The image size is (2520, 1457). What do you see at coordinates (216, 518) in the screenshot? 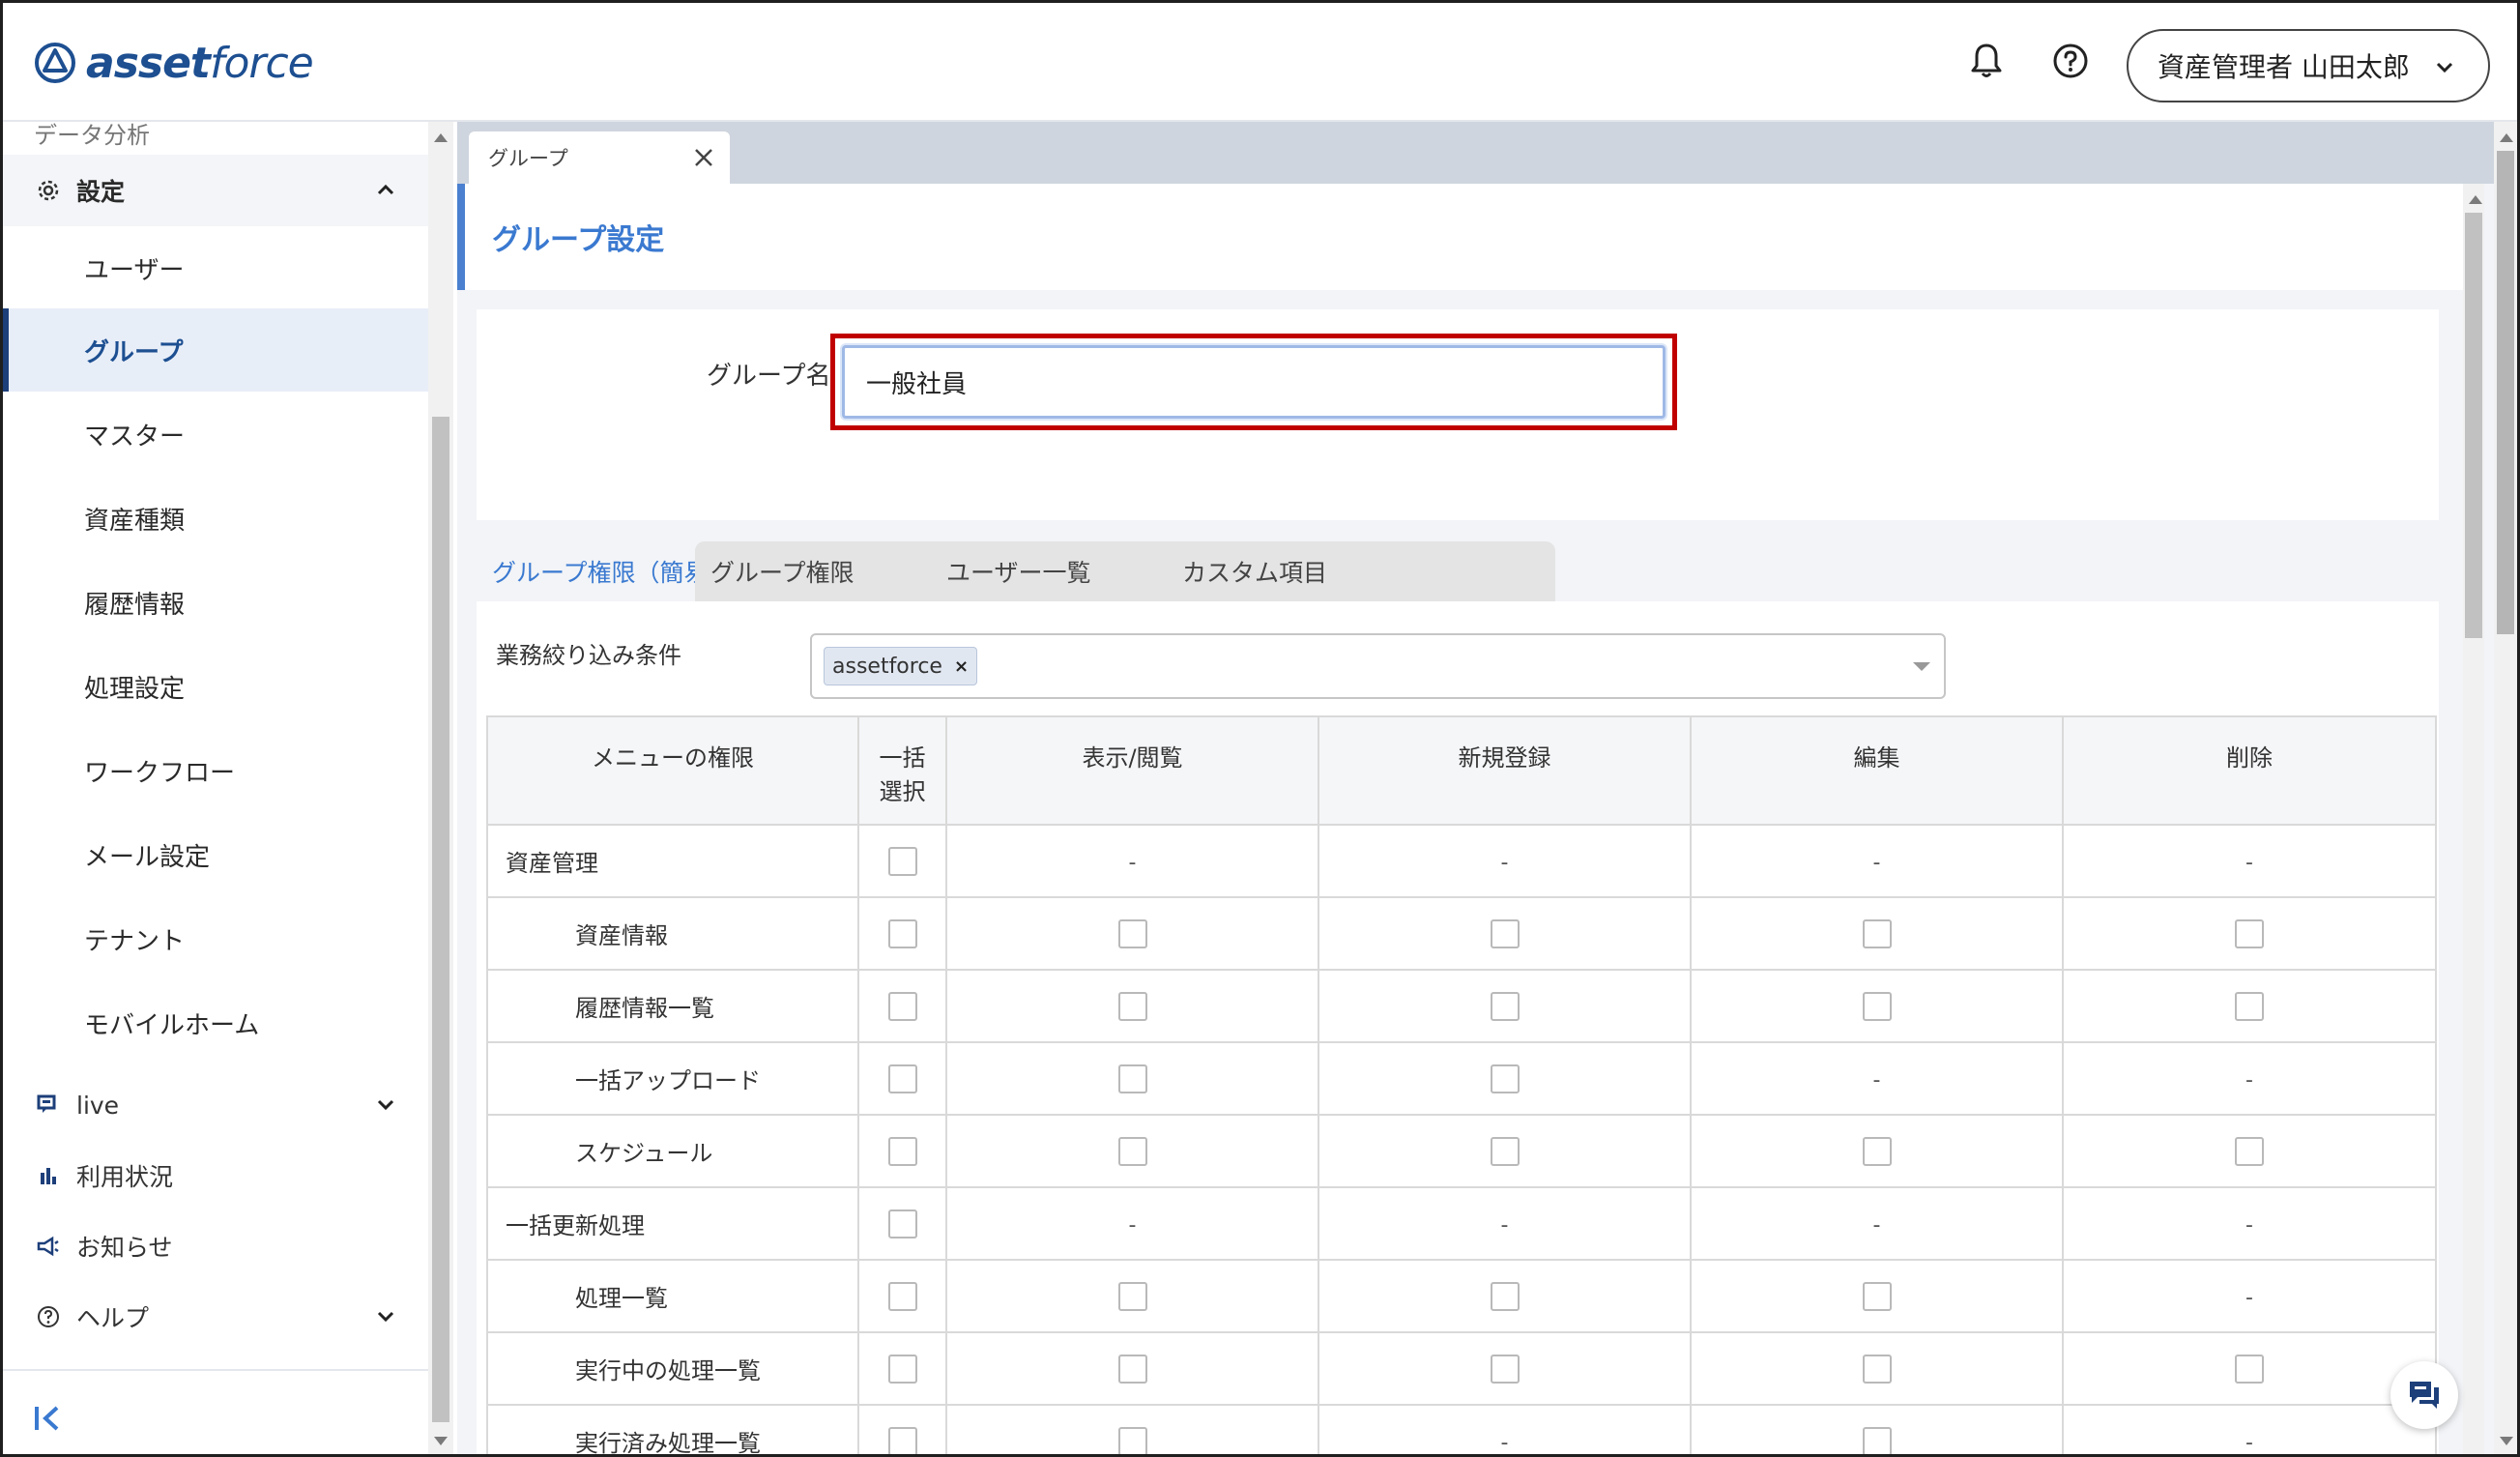
I see `sidebar-item-asset-types: 資産種類` at bounding box center [216, 518].